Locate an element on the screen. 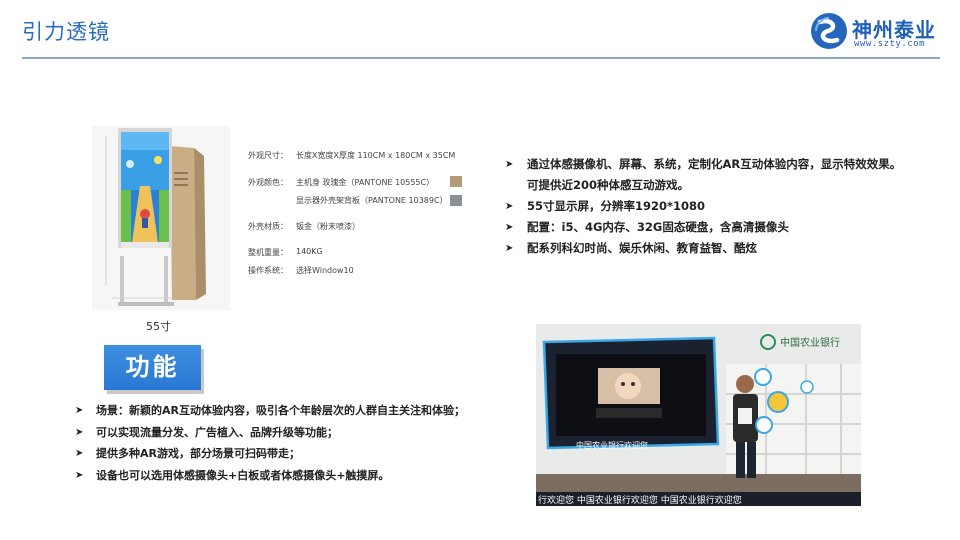 This screenshot has width=960, height=540. spec-label: 外观尺寸： is located at coordinates (268, 155).